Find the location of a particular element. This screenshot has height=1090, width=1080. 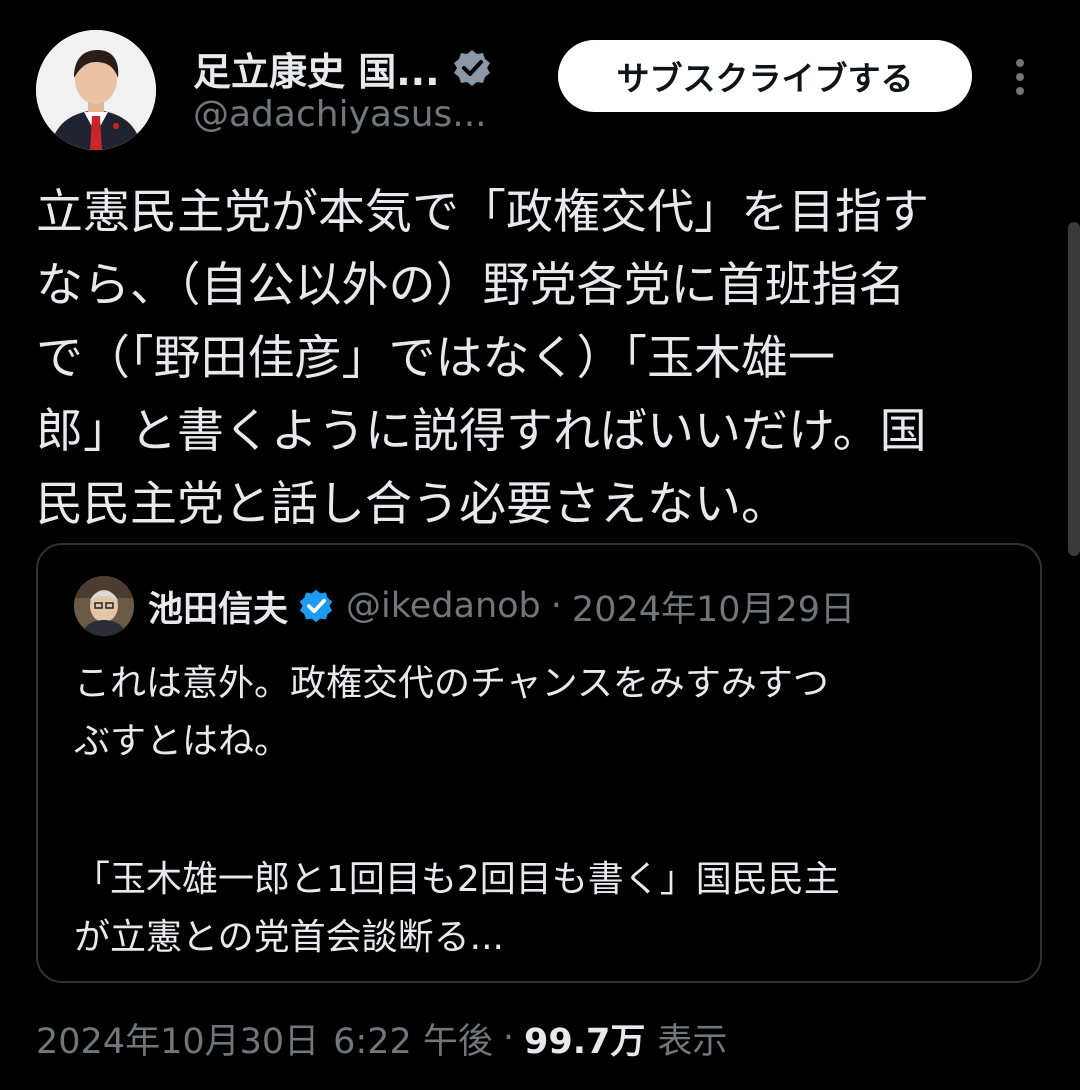

quoted-author-handle: @ikedanob is located at coordinates (443, 606).